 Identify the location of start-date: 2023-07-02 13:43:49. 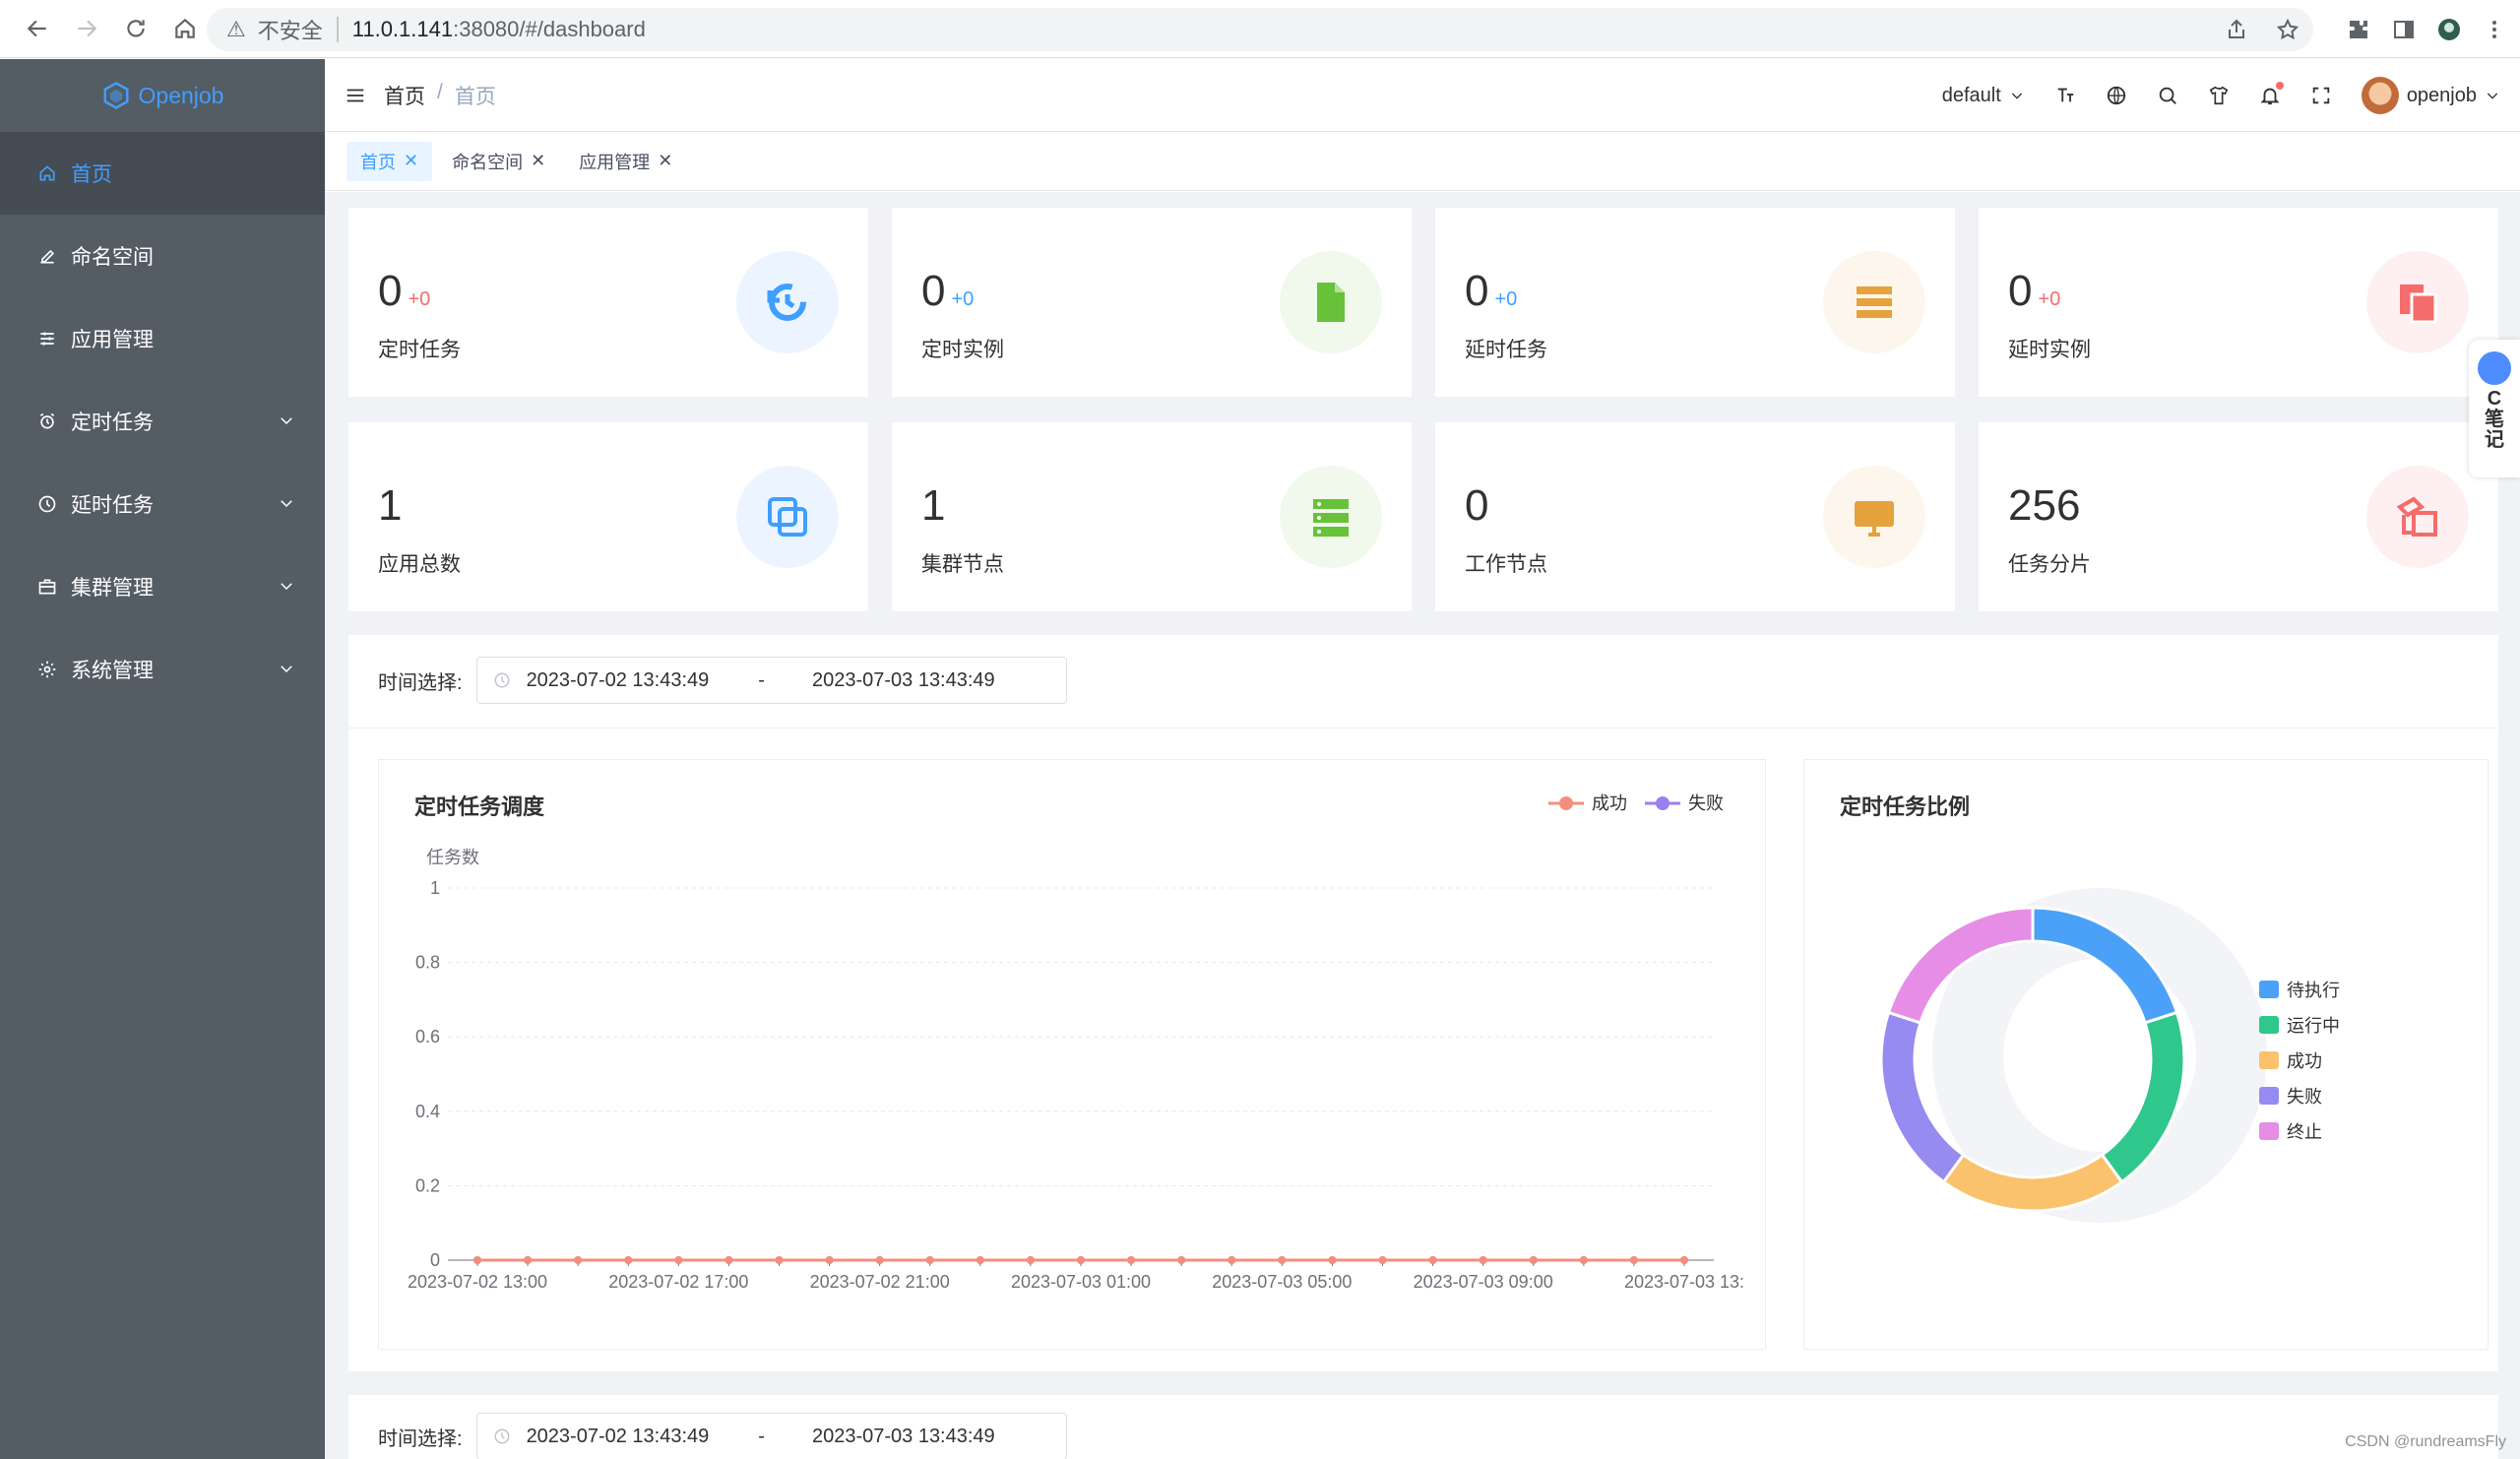
(618, 680).